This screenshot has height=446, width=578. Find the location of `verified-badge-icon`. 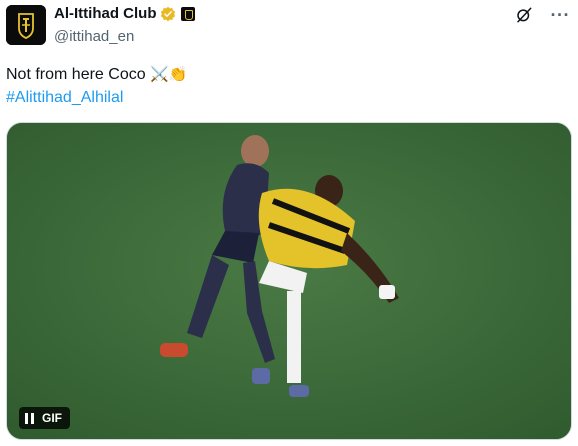

verified-badge-icon is located at coordinates (168, 14).